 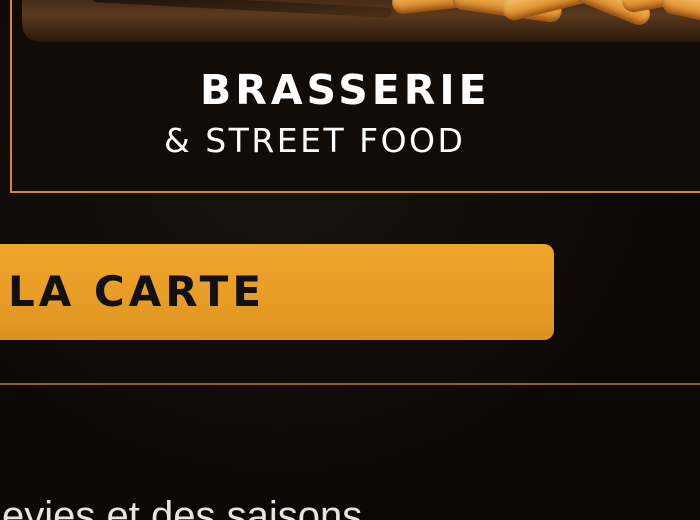 I want to click on menu-button-label: LA CARTE, so click(x=137, y=291).